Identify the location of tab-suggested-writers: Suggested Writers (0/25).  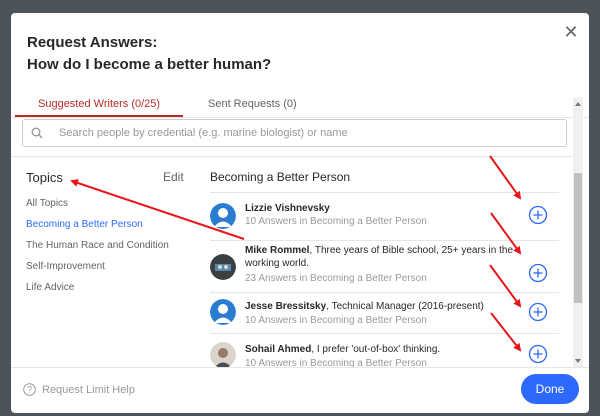
(99, 104).